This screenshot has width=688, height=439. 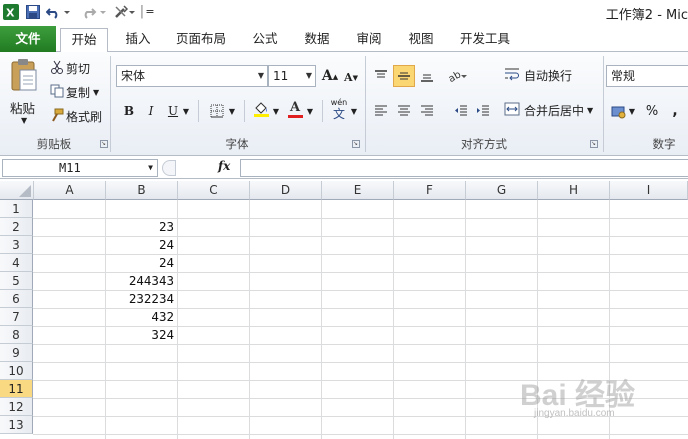 I want to click on percent-style-button: %, so click(x=652, y=111).